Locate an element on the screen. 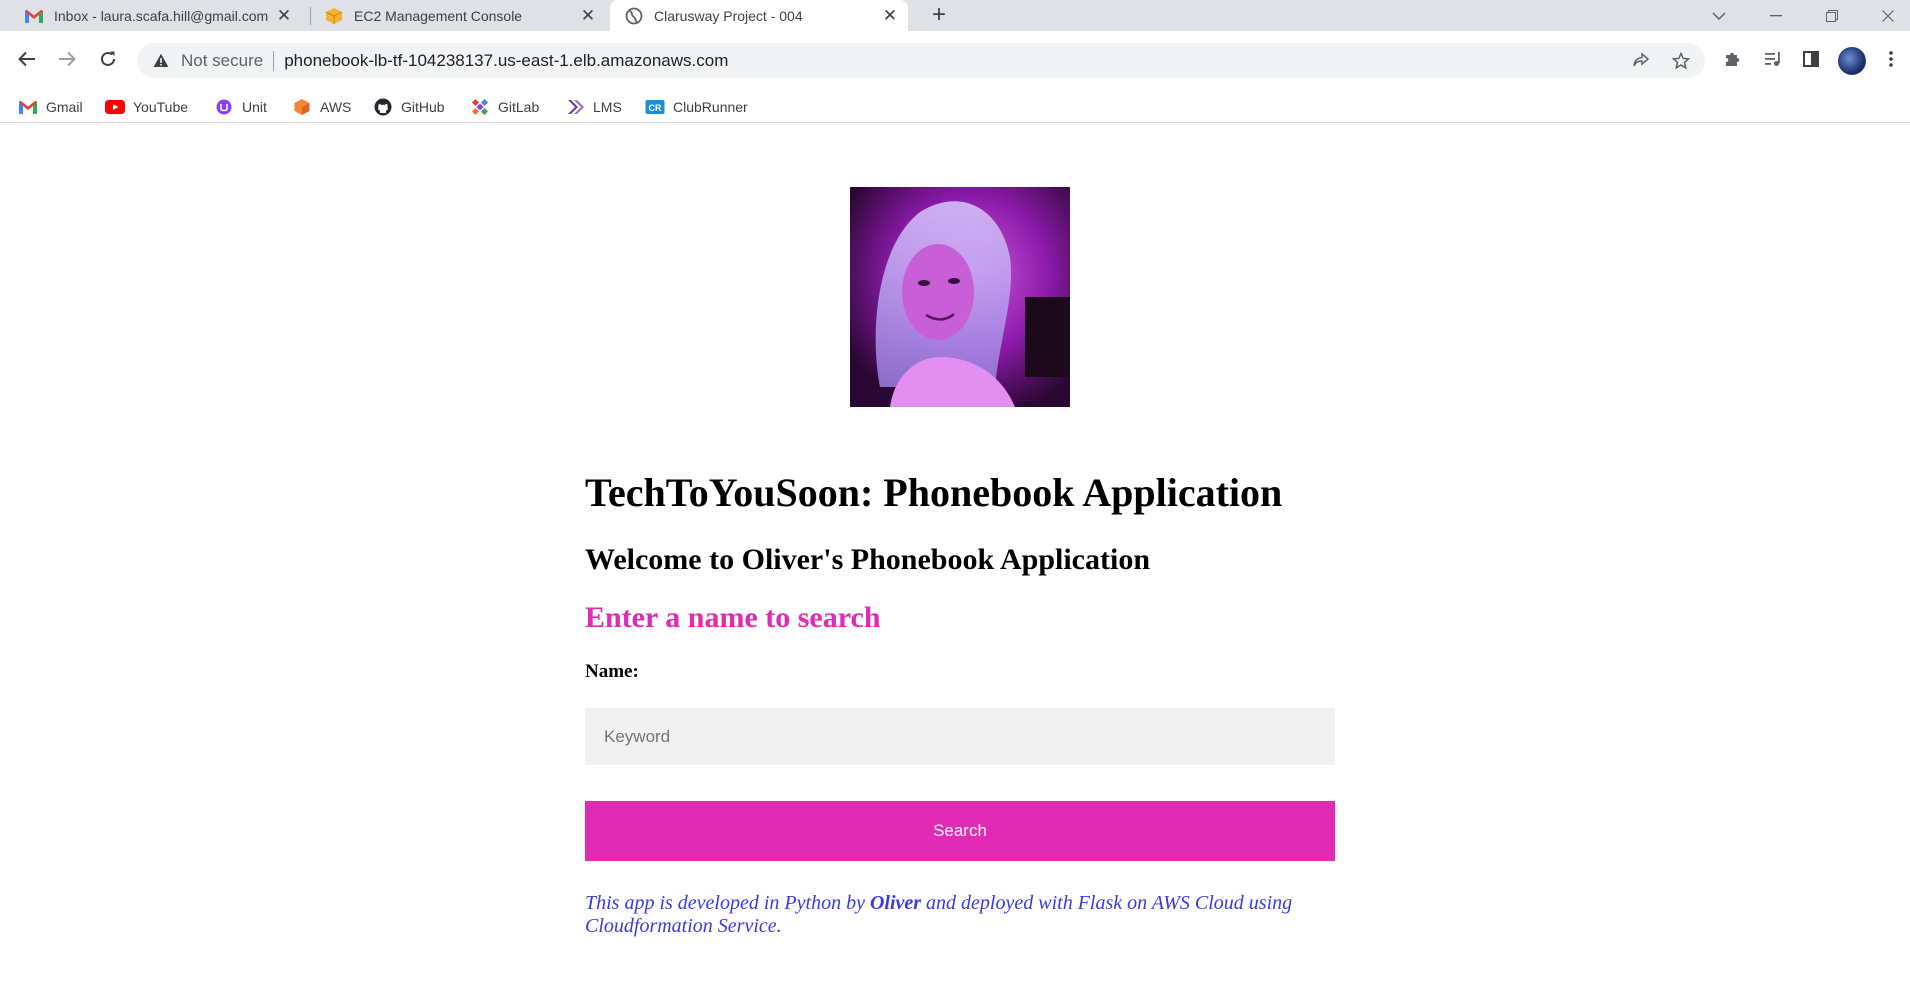  footer-prefix: This app is developed in Python by is located at coordinates (727, 903).